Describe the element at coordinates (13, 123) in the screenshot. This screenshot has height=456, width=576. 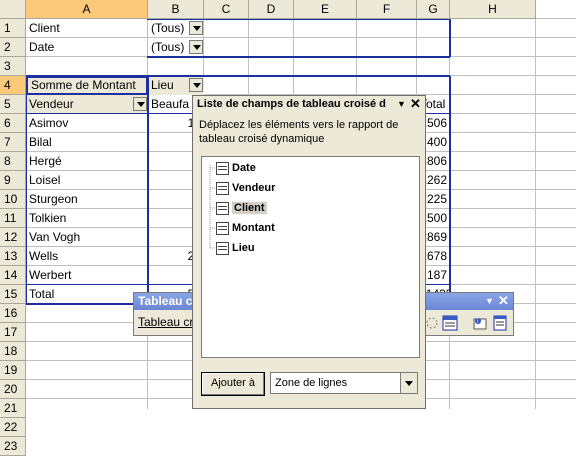
I see `row-header-6: 6` at that location.